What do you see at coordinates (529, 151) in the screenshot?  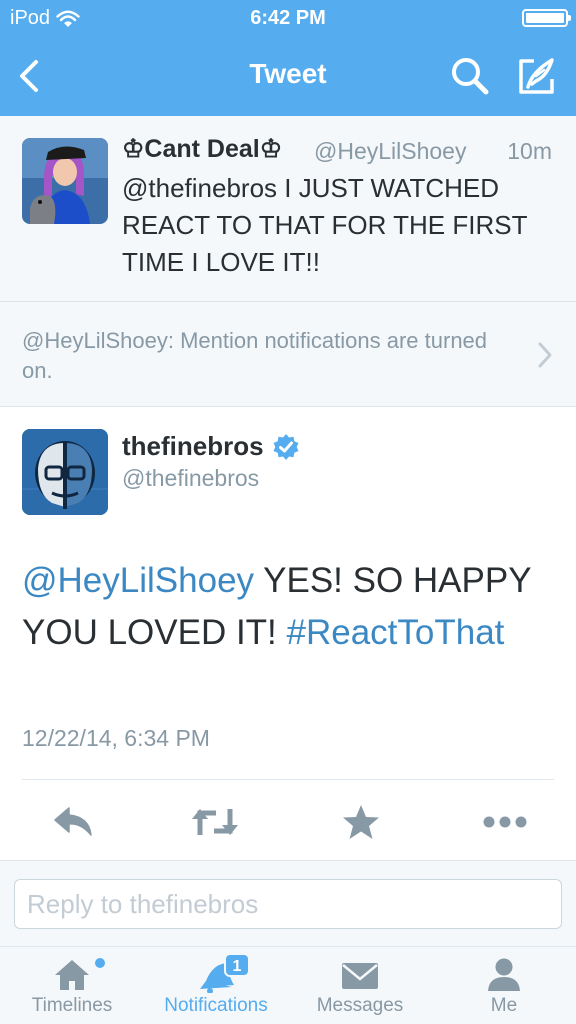 I see `tweet-time: 10m` at bounding box center [529, 151].